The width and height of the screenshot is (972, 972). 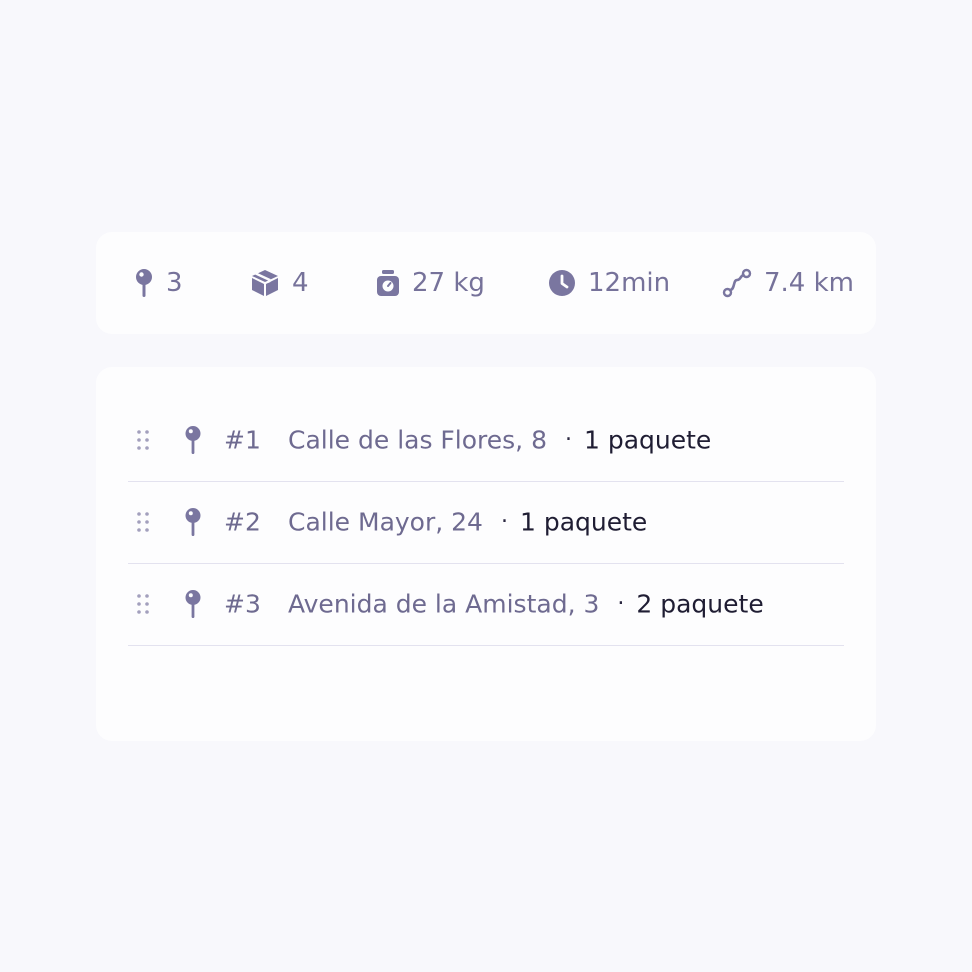 What do you see at coordinates (242, 440) in the screenshot?
I see `stop-number: #1` at bounding box center [242, 440].